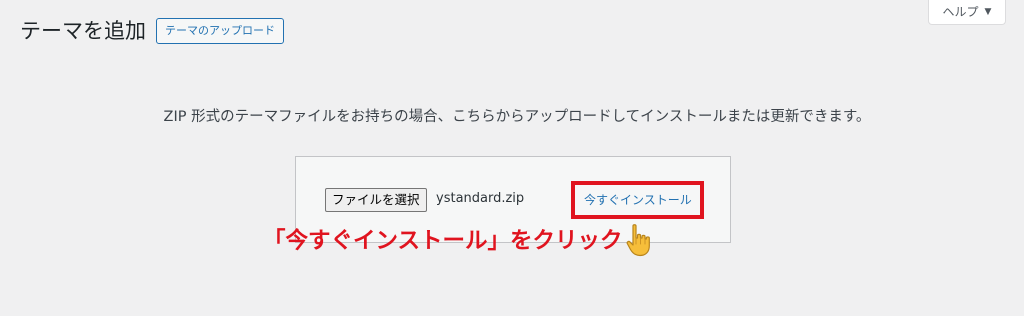  What do you see at coordinates (638, 200) in the screenshot?
I see `install-now-button: 今すぐインストール` at bounding box center [638, 200].